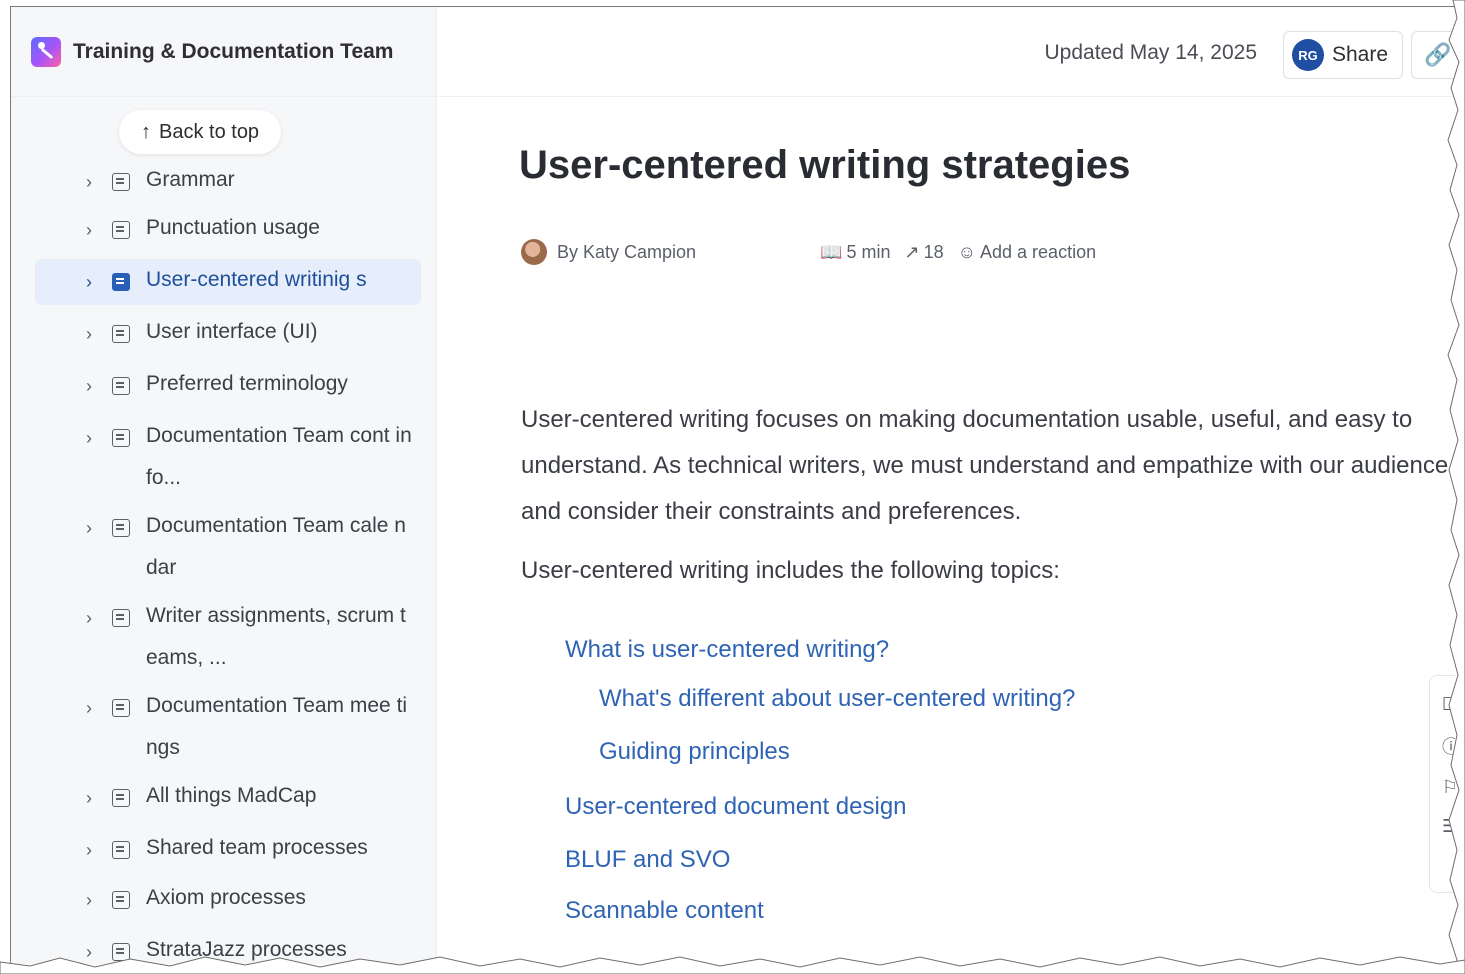  I want to click on sidebar-item-axiom-processes: › Axiom processes, so click(224, 900).